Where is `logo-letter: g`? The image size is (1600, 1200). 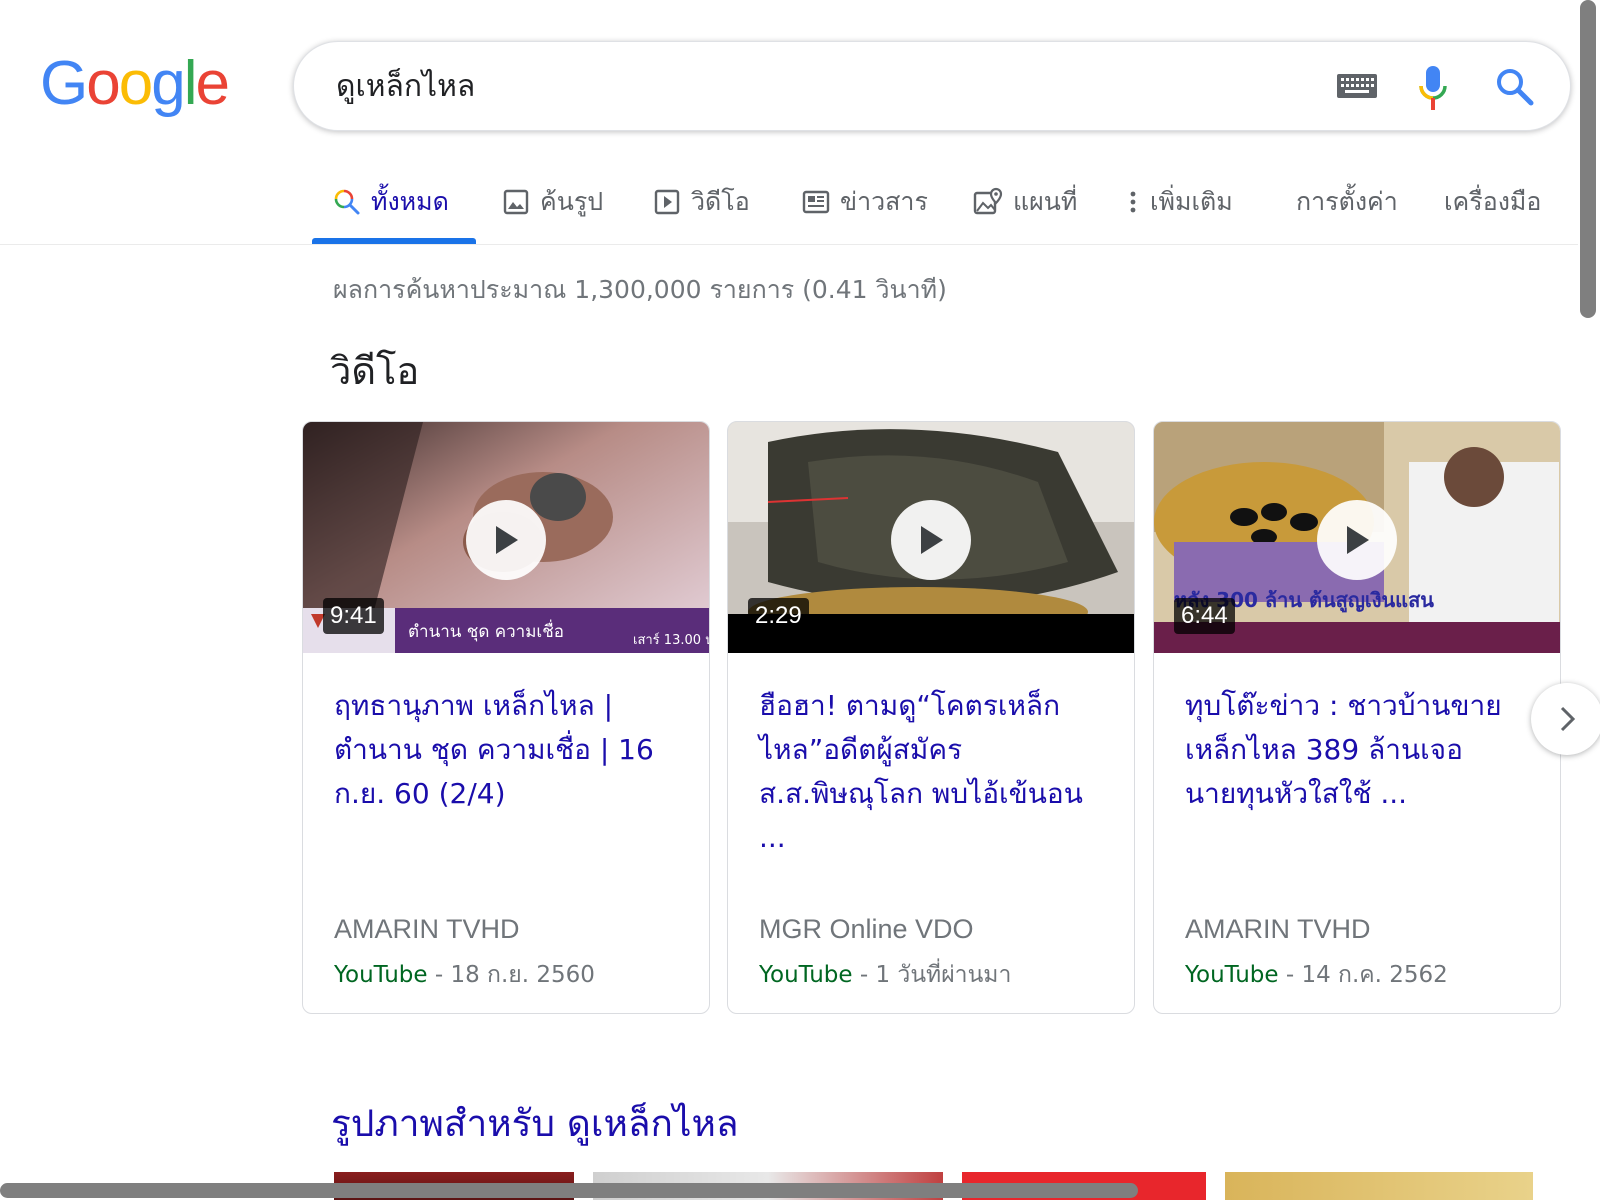
logo-letter: g is located at coordinates (168, 83).